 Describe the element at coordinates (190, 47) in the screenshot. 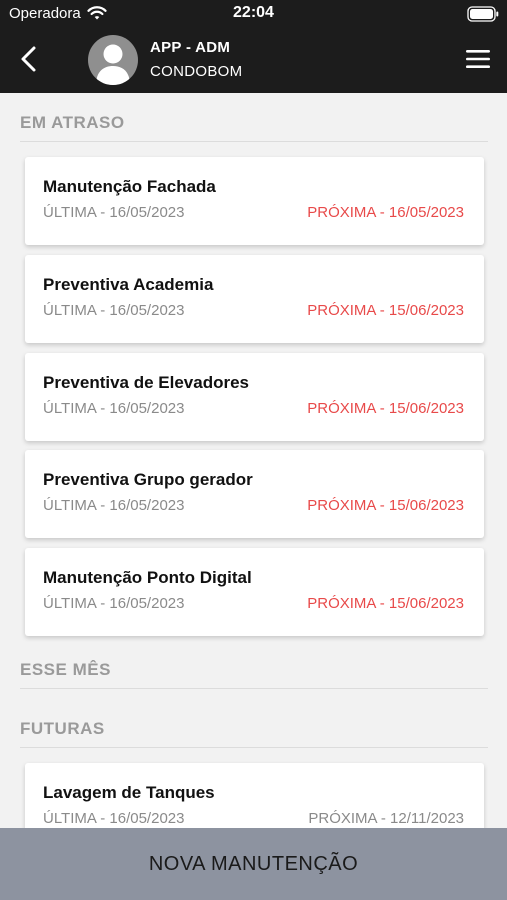

I see `header-title: APP - ADM` at that location.